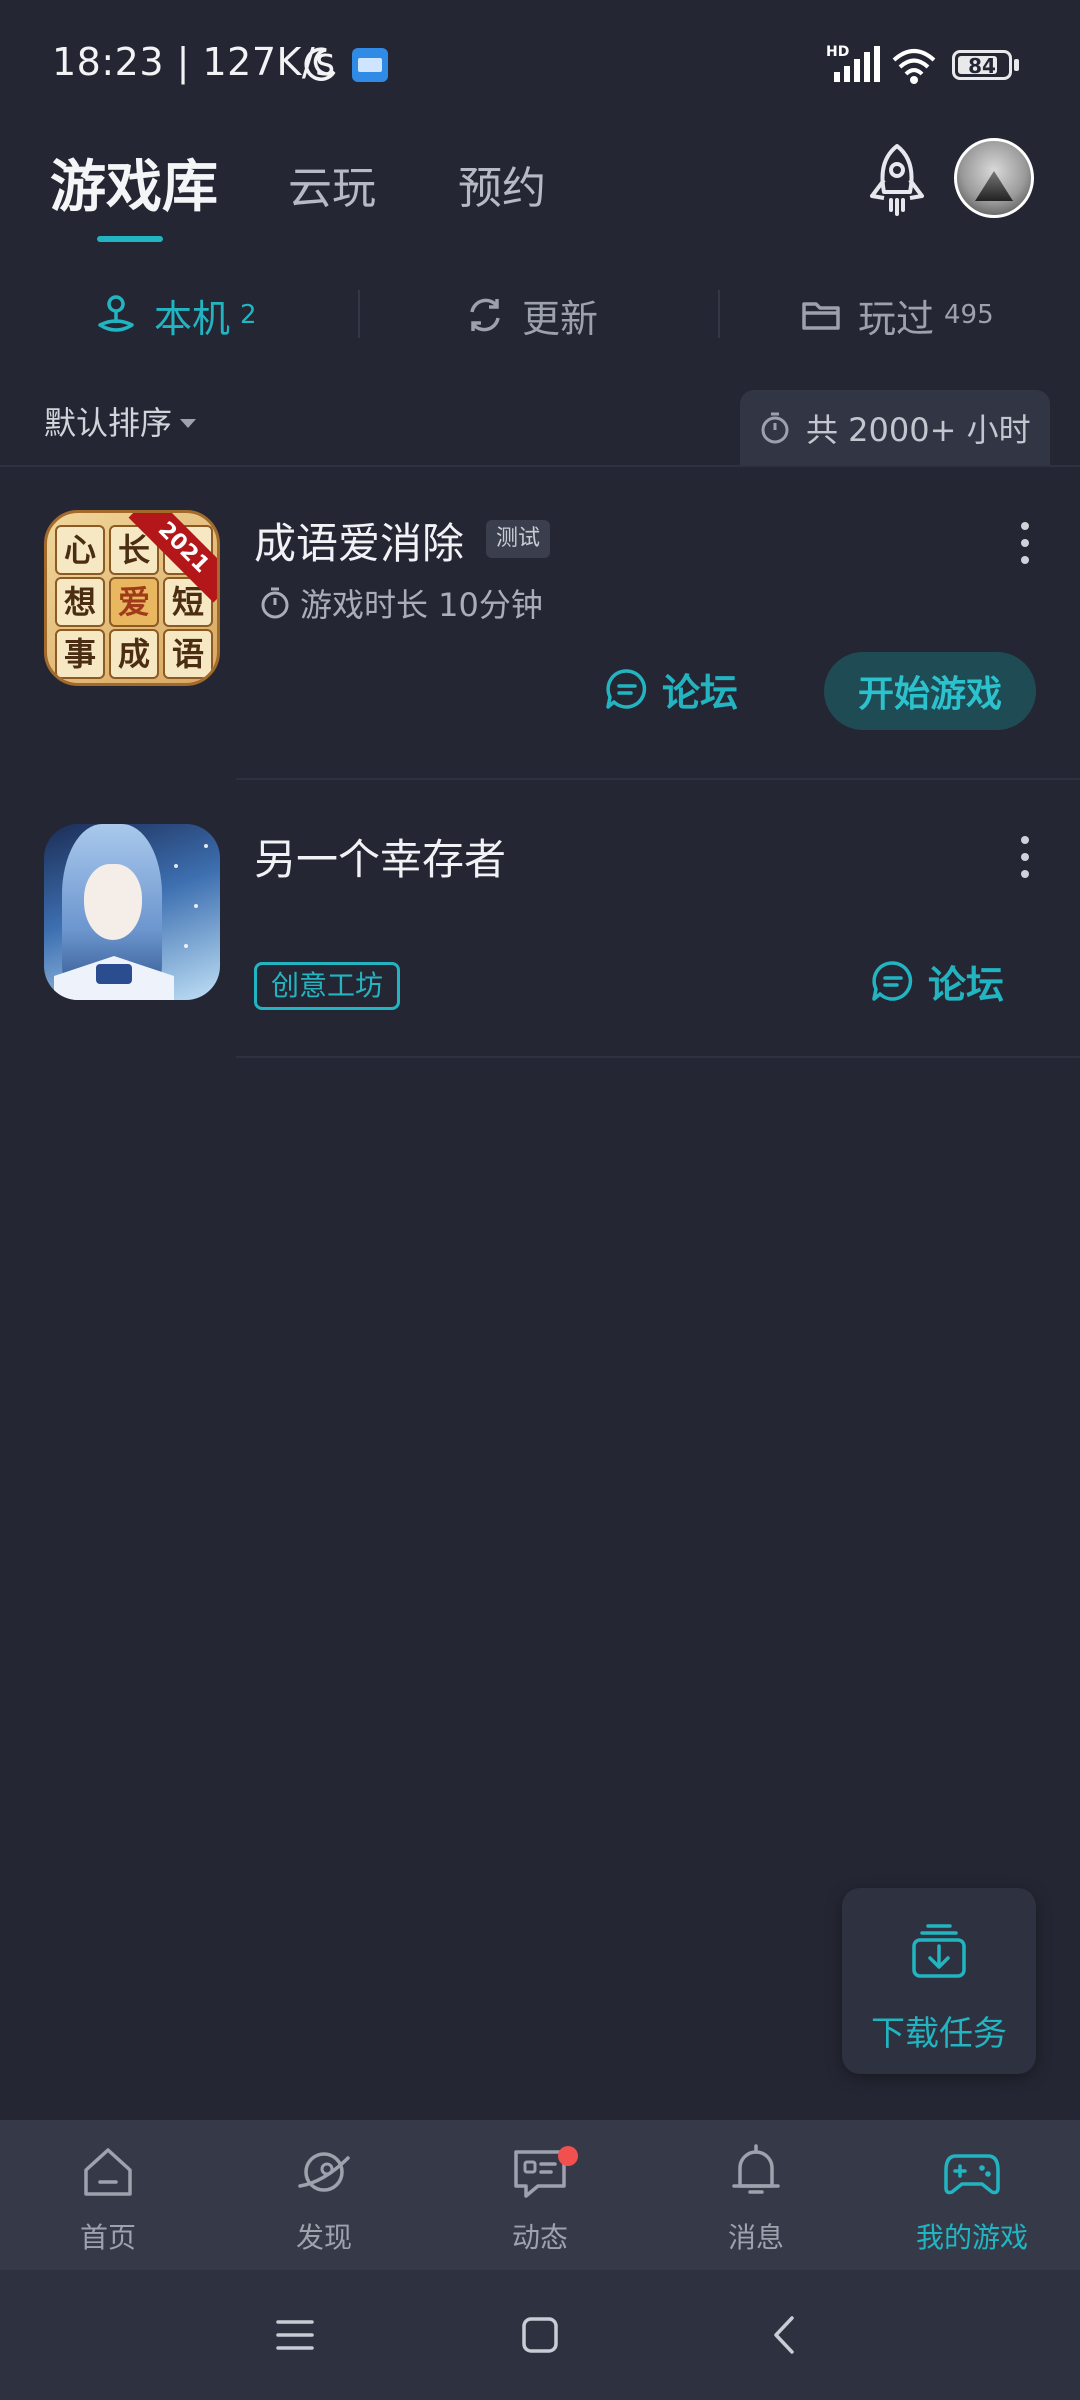 This screenshot has width=1080, height=2400. What do you see at coordinates (896, 318) in the screenshot?
I see `subtab-played-label: 玩过` at bounding box center [896, 318].